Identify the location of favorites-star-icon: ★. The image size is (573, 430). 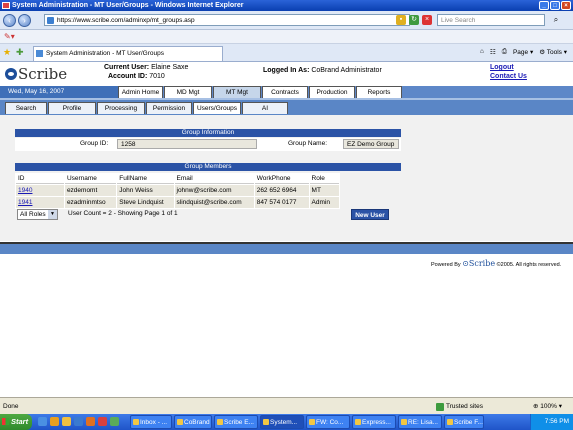
(7, 52).